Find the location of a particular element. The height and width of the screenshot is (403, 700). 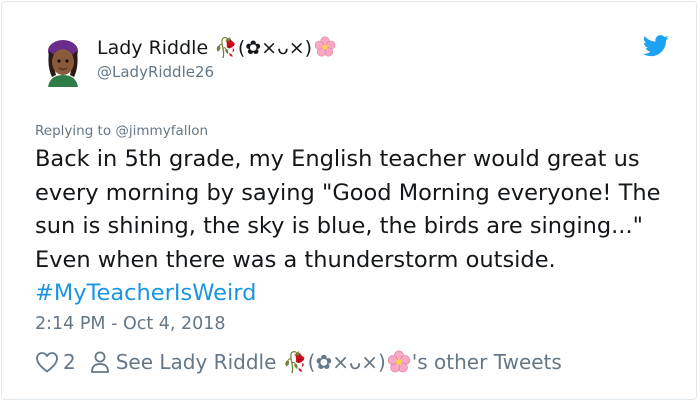

see-other-tweets-prefix: See Lady Riddle 🥀(✿×ᴗ×) is located at coordinates (250, 362).